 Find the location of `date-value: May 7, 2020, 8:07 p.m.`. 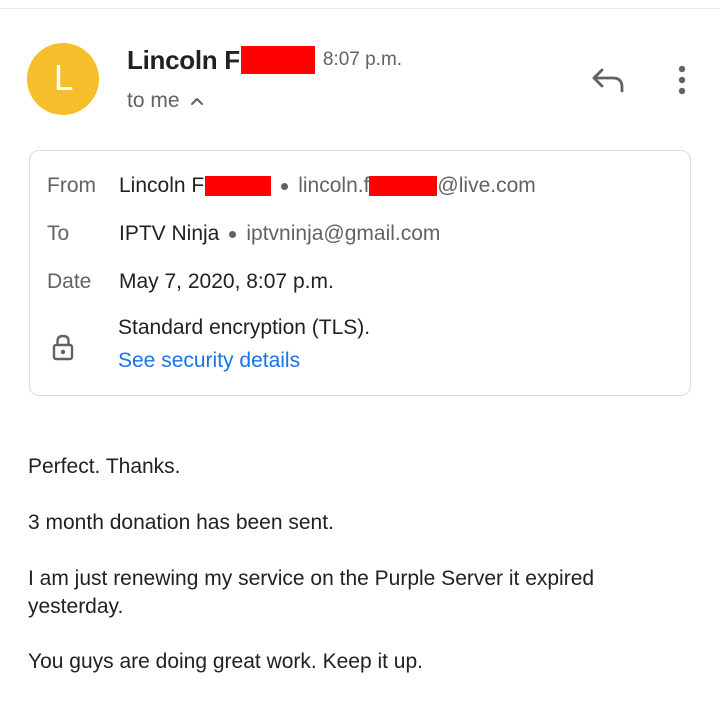

date-value: May 7, 2020, 8:07 p.m. is located at coordinates (226, 281).